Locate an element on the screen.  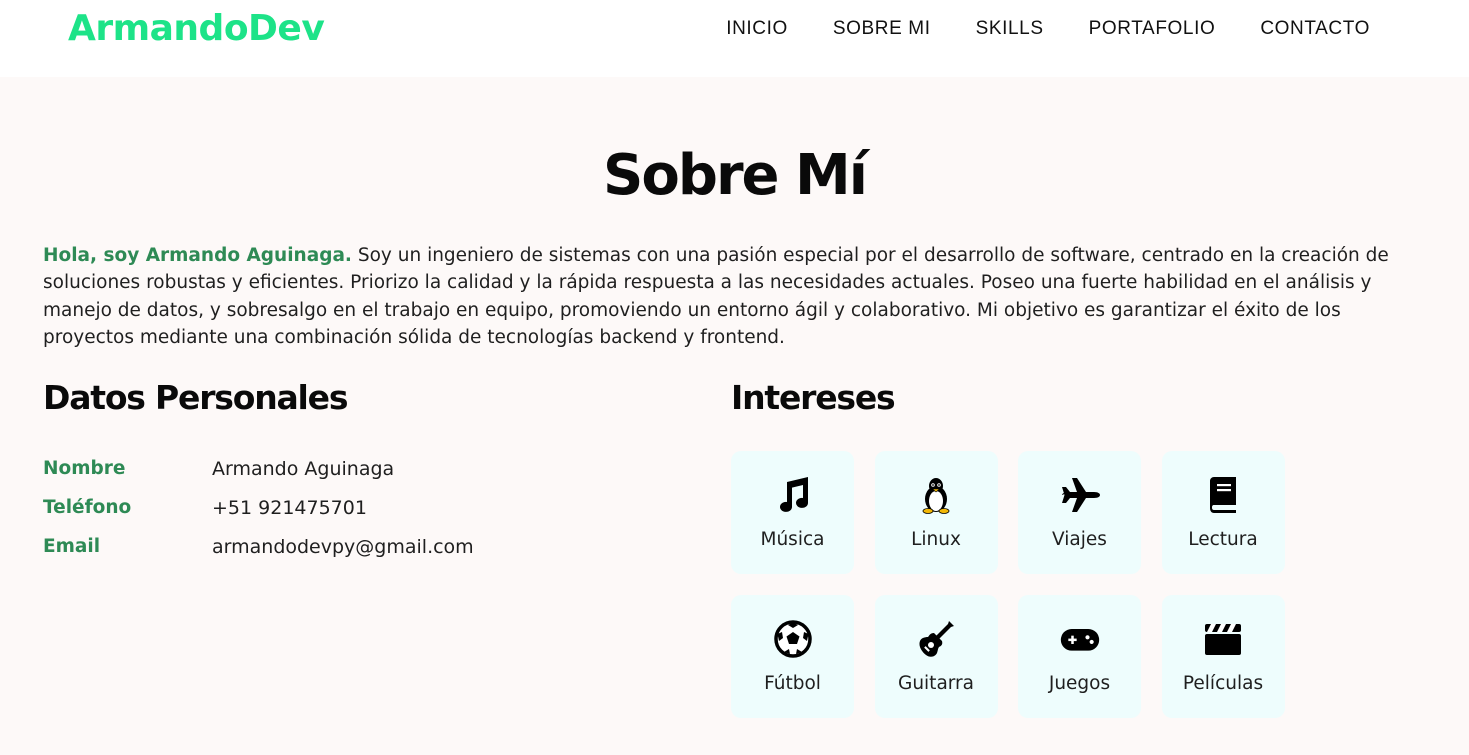
interest-card-musica: Música is located at coordinates (792, 512).